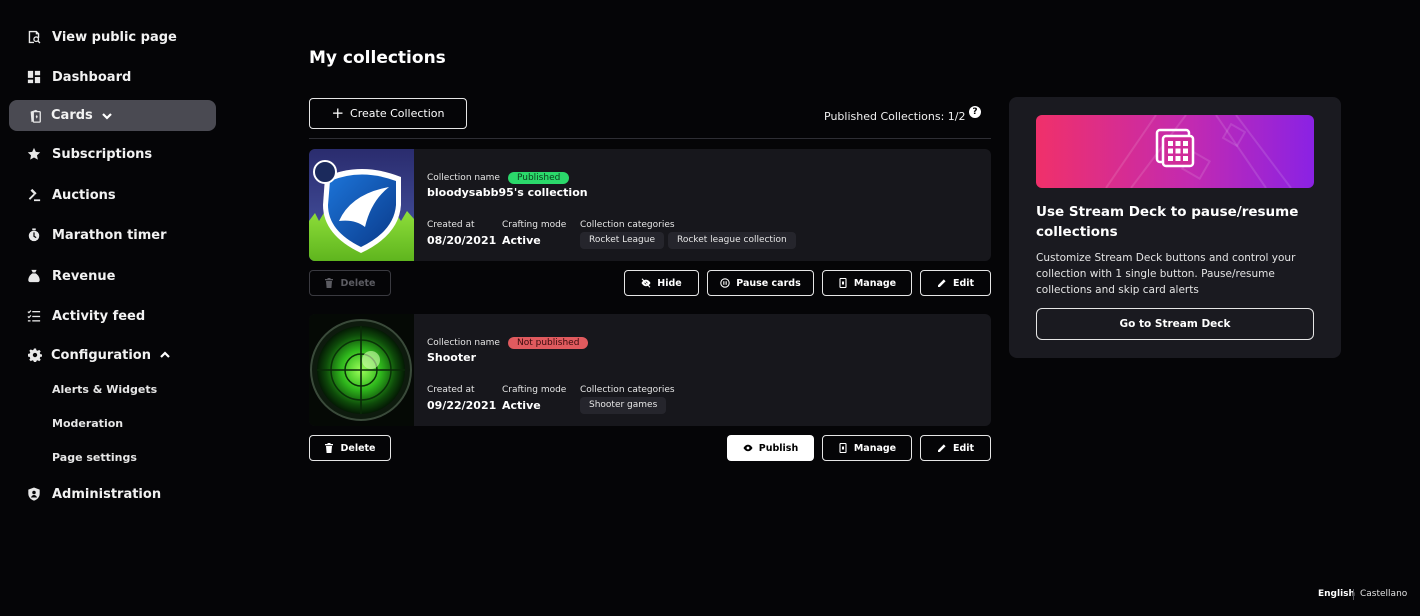 This screenshot has width=1420, height=616. What do you see at coordinates (361, 370) in the screenshot?
I see `shooter-scope-thumbnail` at bounding box center [361, 370].